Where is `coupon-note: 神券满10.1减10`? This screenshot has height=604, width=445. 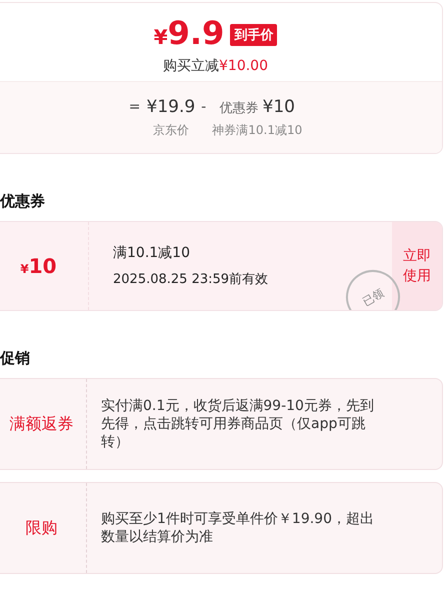
coupon-note: 神券满10.1减10 is located at coordinates (257, 130).